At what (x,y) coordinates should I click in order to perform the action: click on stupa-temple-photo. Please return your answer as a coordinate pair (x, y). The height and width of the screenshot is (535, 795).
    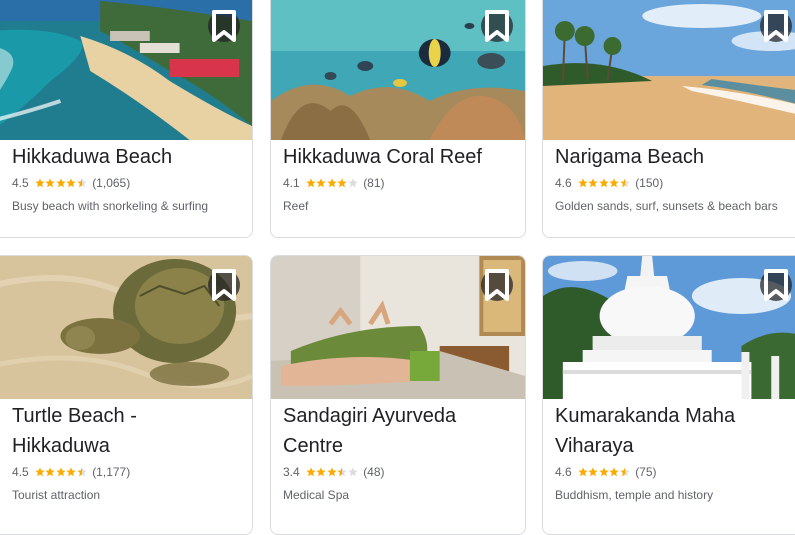
    Looking at the image, I should click on (669, 327).